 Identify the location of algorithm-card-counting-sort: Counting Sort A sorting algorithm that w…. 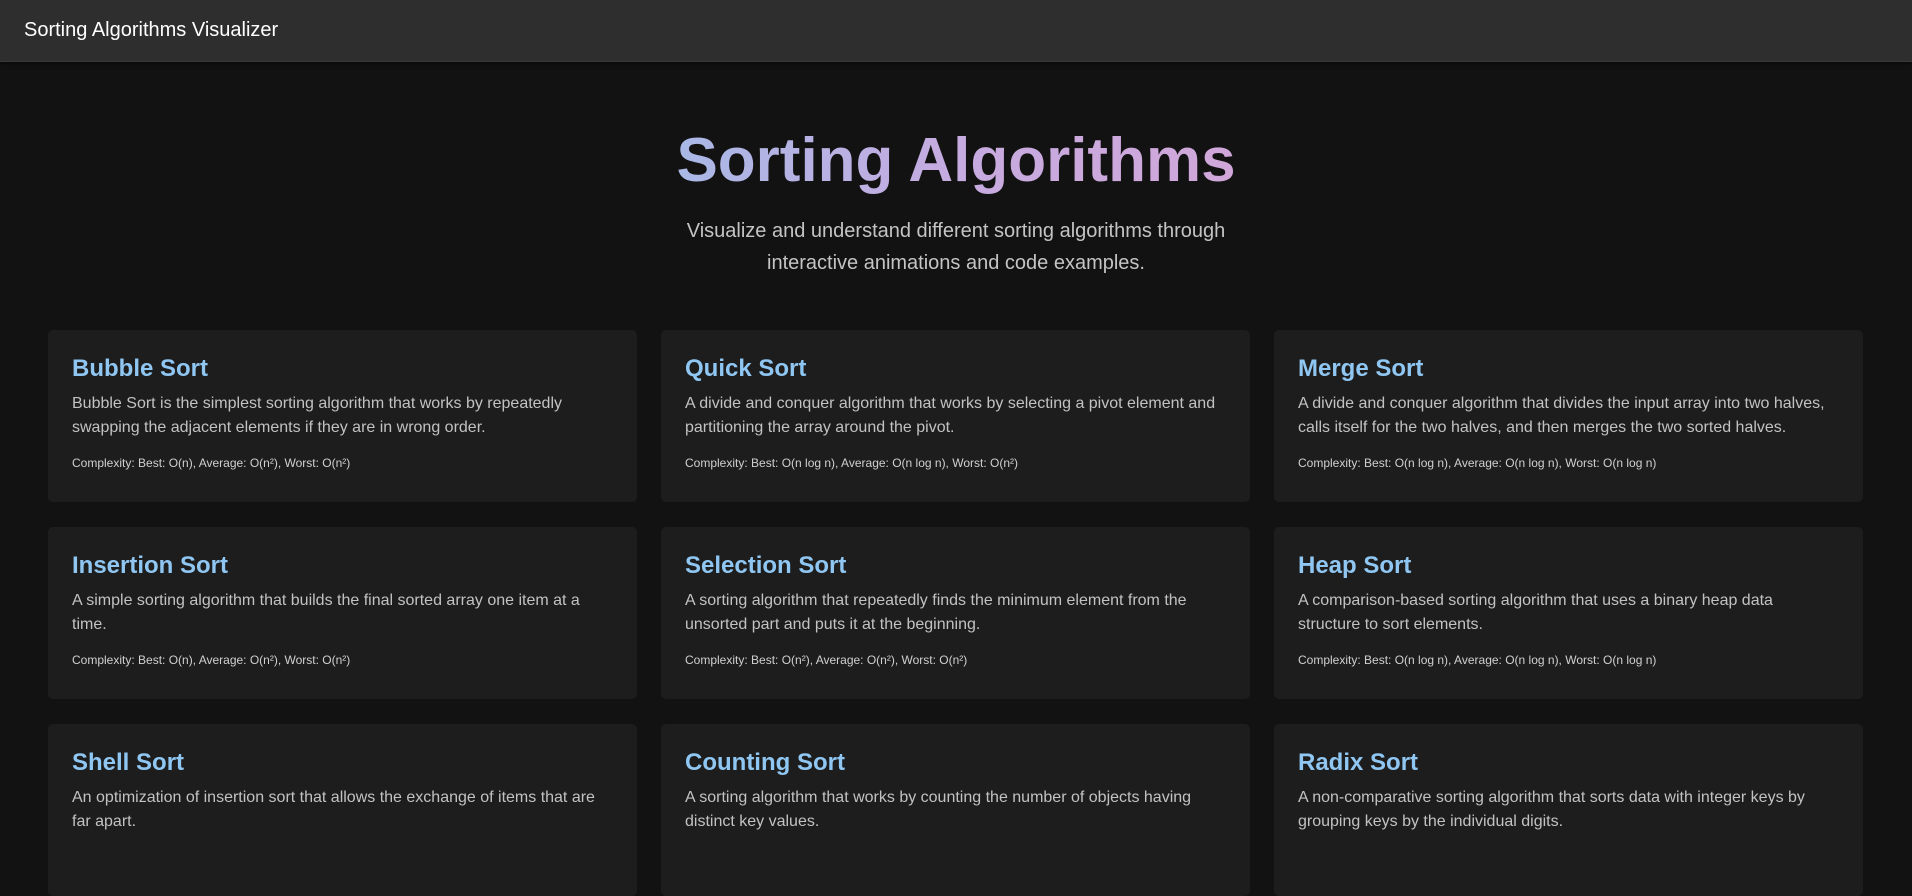
(955, 810).